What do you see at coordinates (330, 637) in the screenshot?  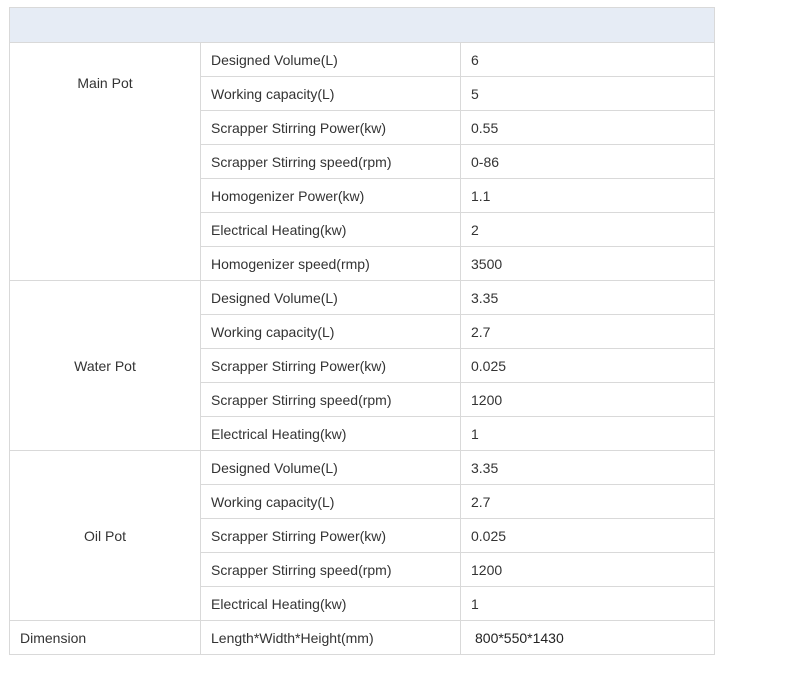 I see `param-cell: Length*Width*Height(mm)` at bounding box center [330, 637].